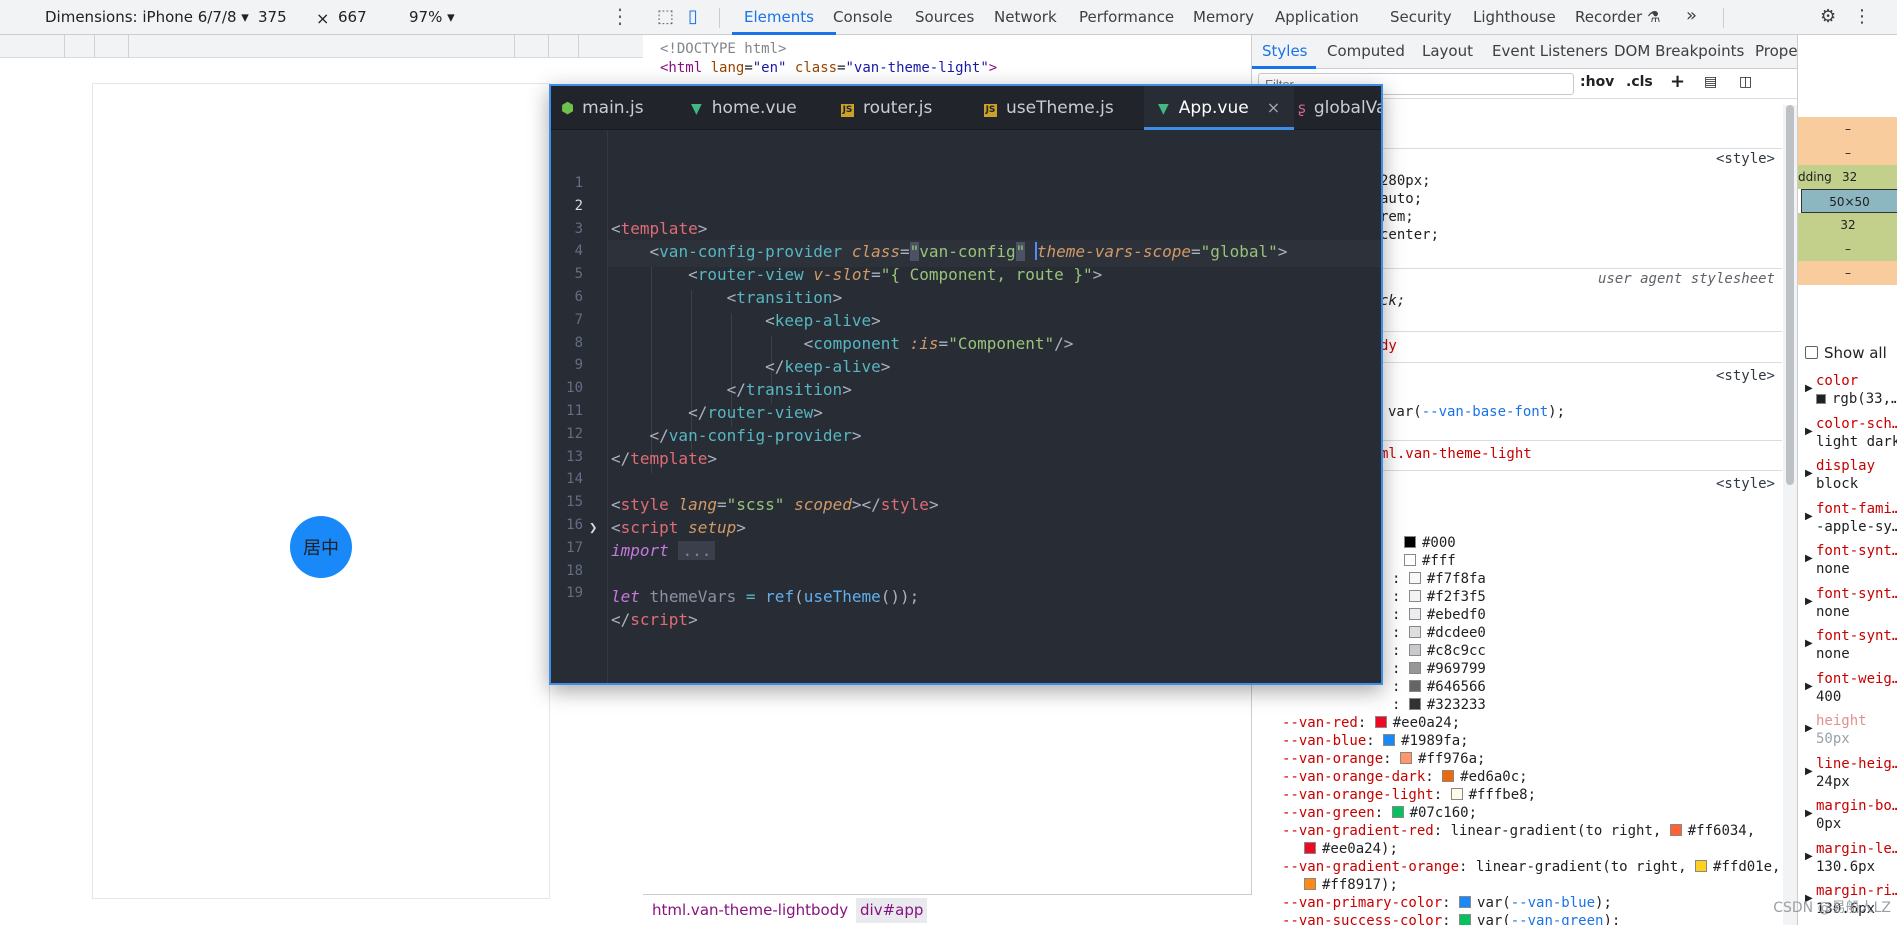  Describe the element at coordinates (1383, 759) in the screenshot. I see `css-variable-row: --van-orange: #ff976a;` at that location.